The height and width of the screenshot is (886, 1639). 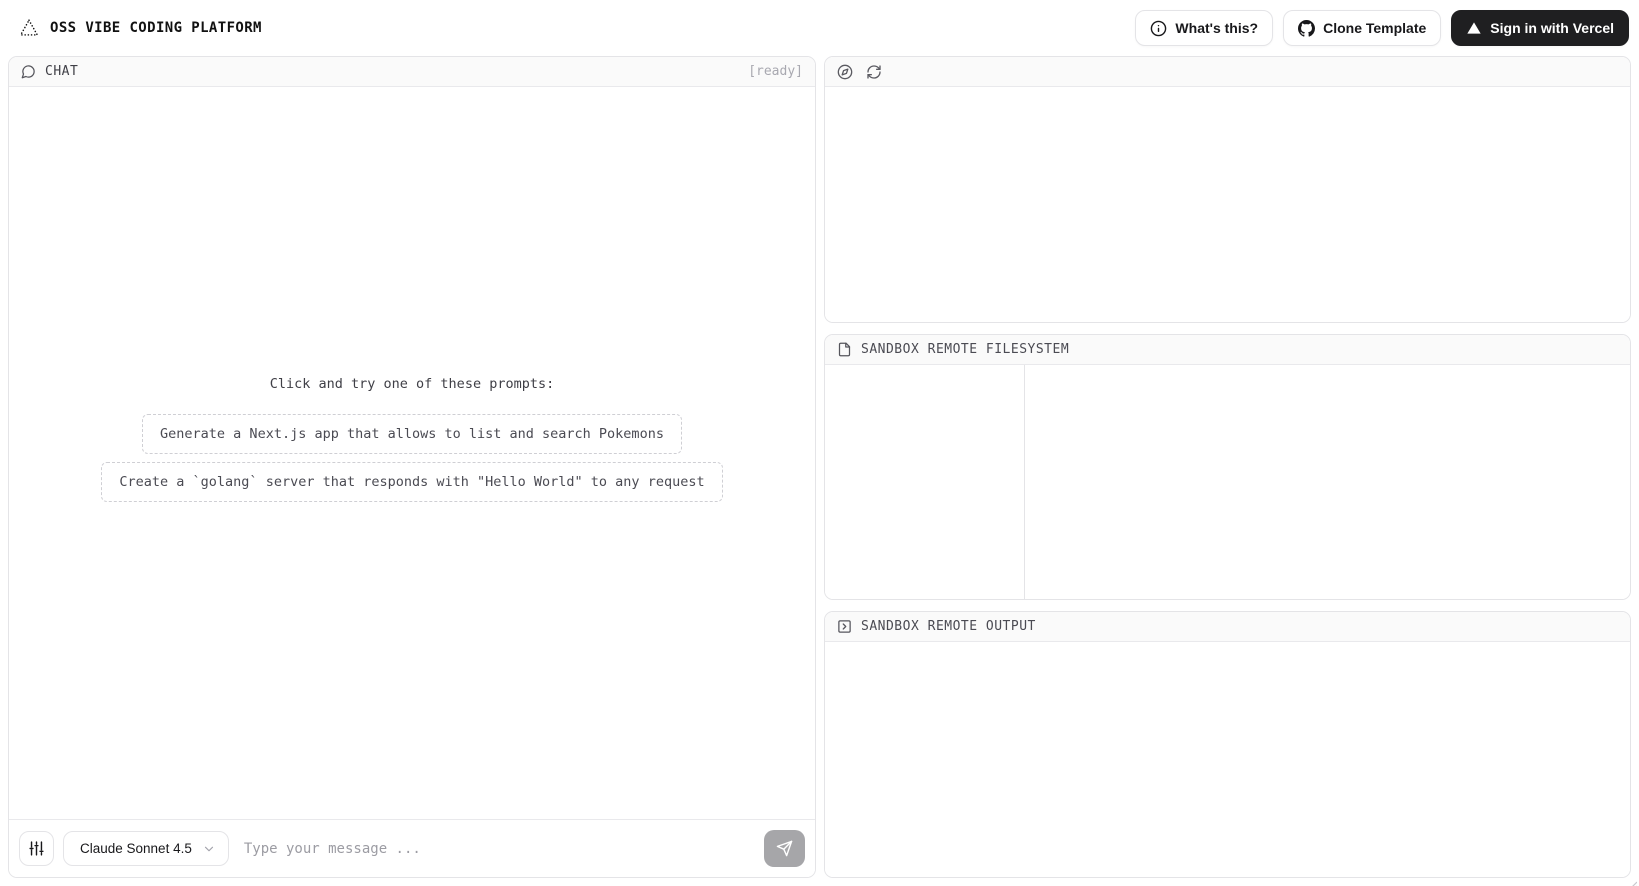 What do you see at coordinates (1474, 28) in the screenshot?
I see `vercel-triangle-icon` at bounding box center [1474, 28].